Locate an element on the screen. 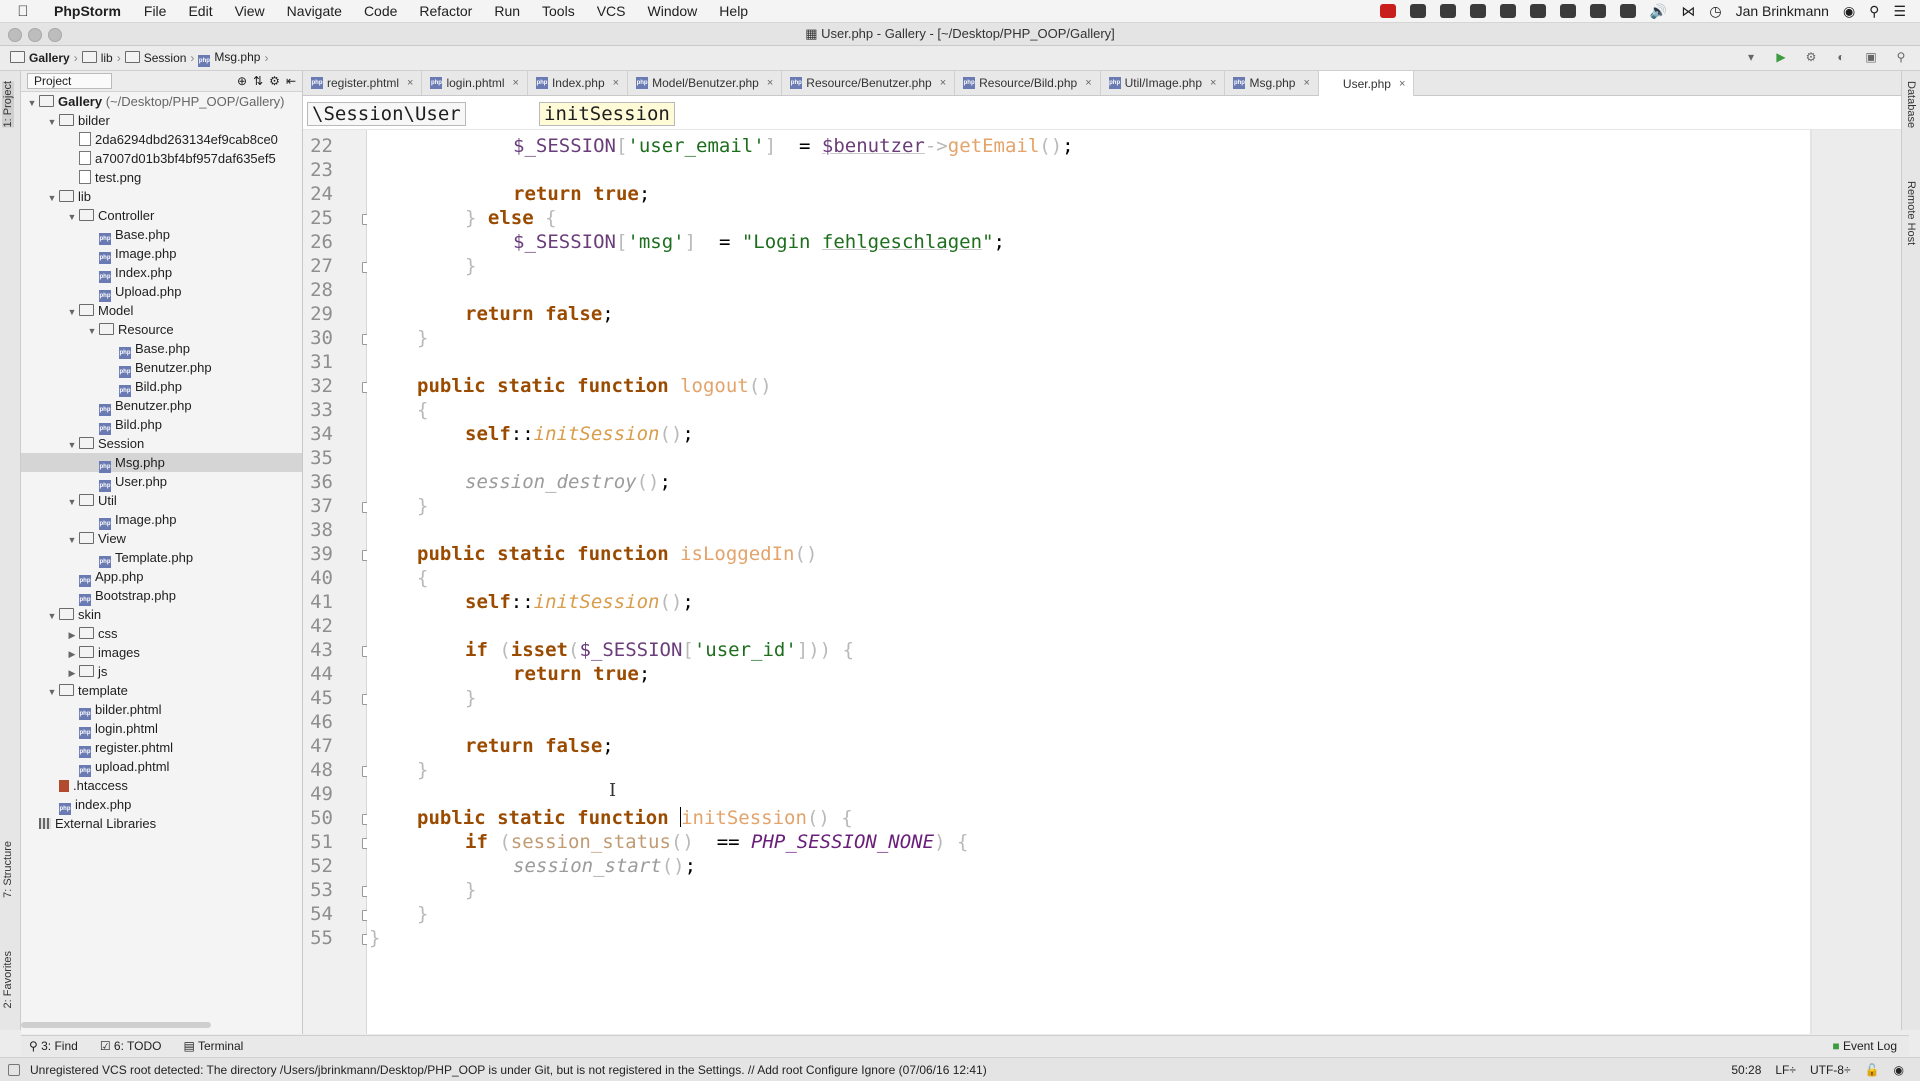 This screenshot has height=1081, width=1920. tree-item: External Libraries is located at coordinates (161, 823).